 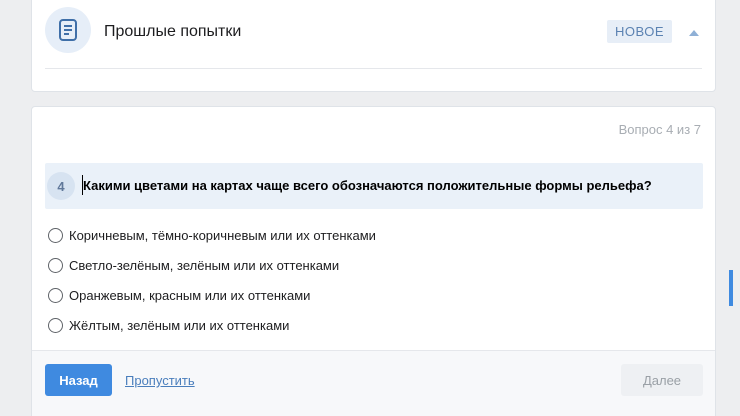 I want to click on answer-option-label: Светло-зелёным, зелёным или их оттенками, so click(x=204, y=265).